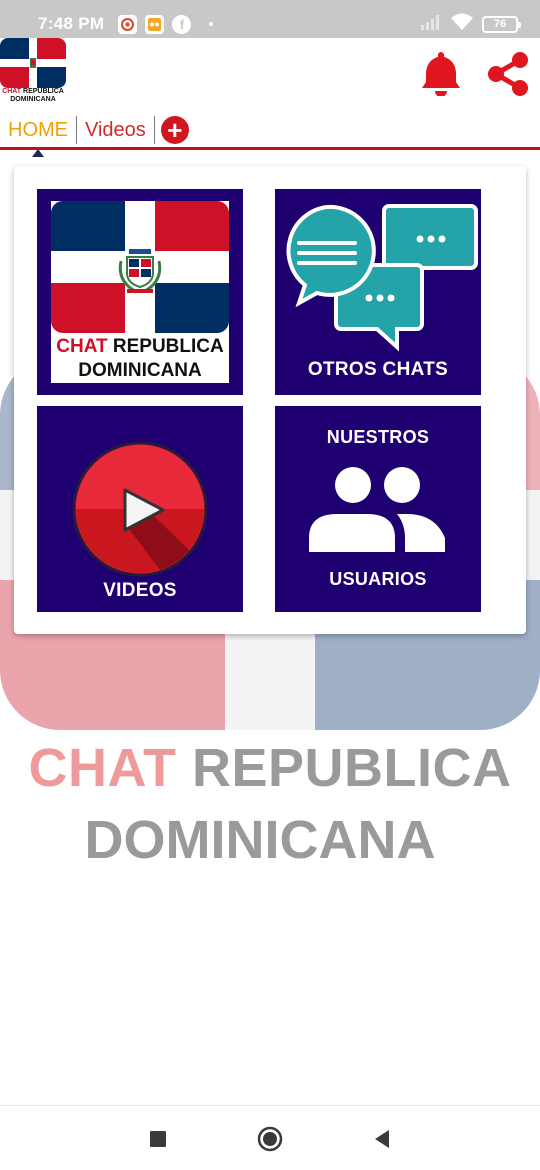 This screenshot has width=540, height=1170. What do you see at coordinates (166, 24) in the screenshot?
I see `notification-icons: f` at bounding box center [166, 24].